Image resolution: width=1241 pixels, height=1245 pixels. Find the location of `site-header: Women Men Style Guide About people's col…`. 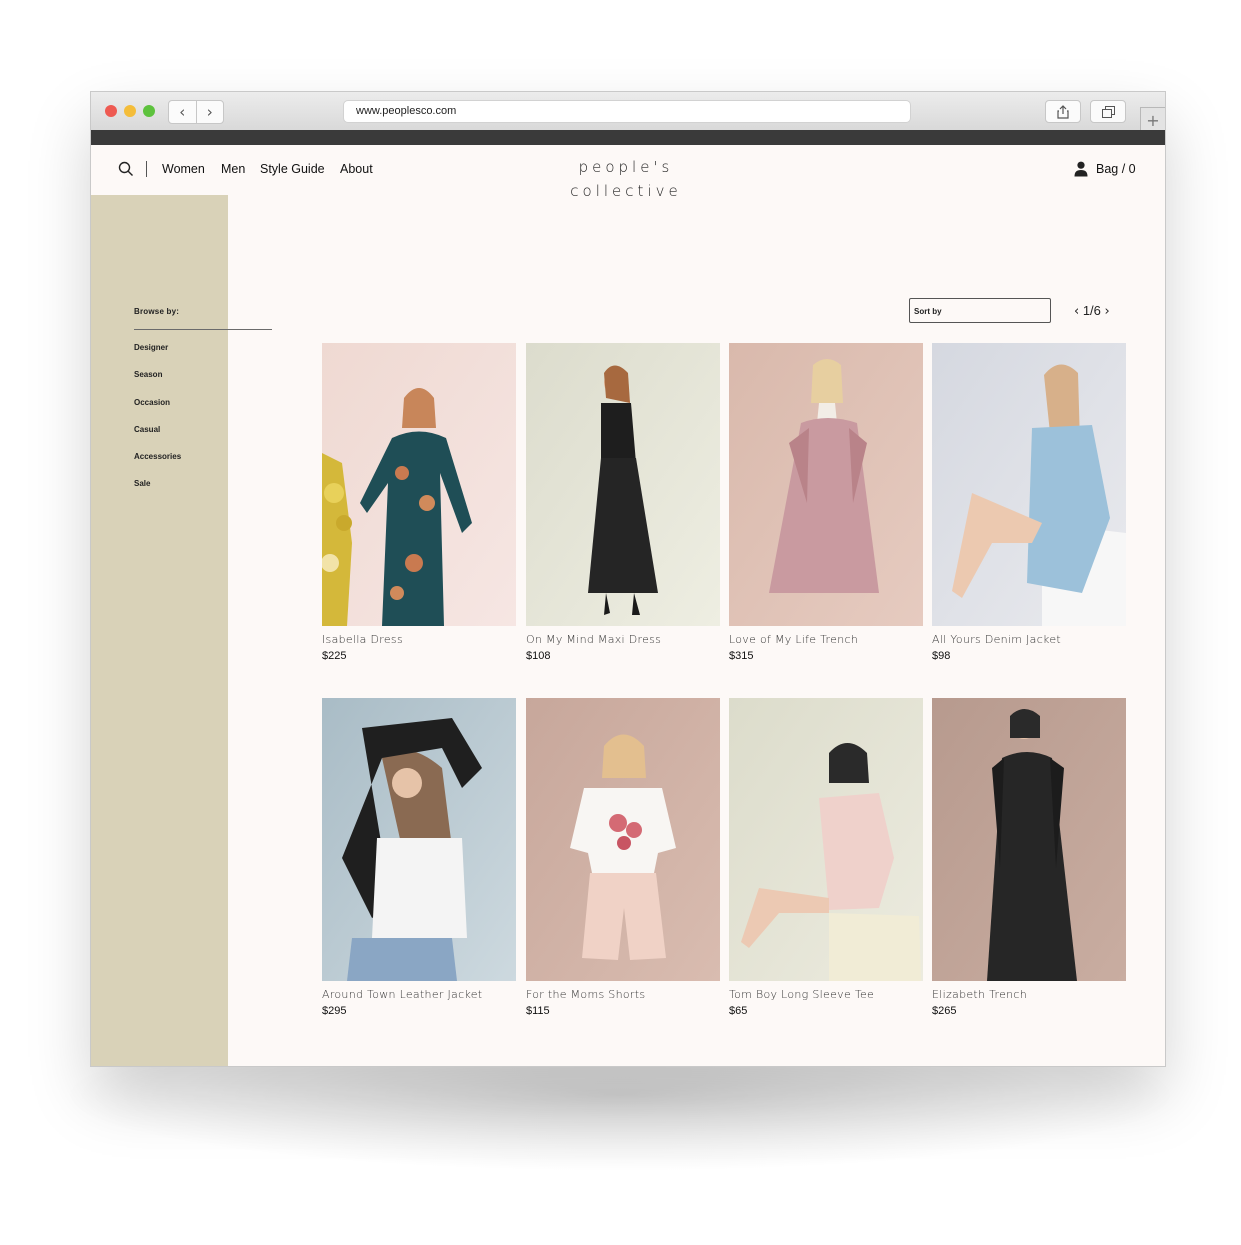

site-header: Women Men Style Guide About people's col… is located at coordinates (628, 172).